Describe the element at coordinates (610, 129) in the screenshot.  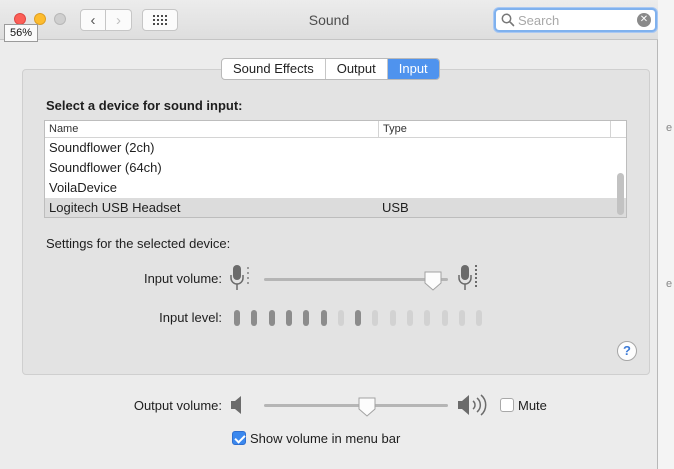
I see `column-divider` at that location.